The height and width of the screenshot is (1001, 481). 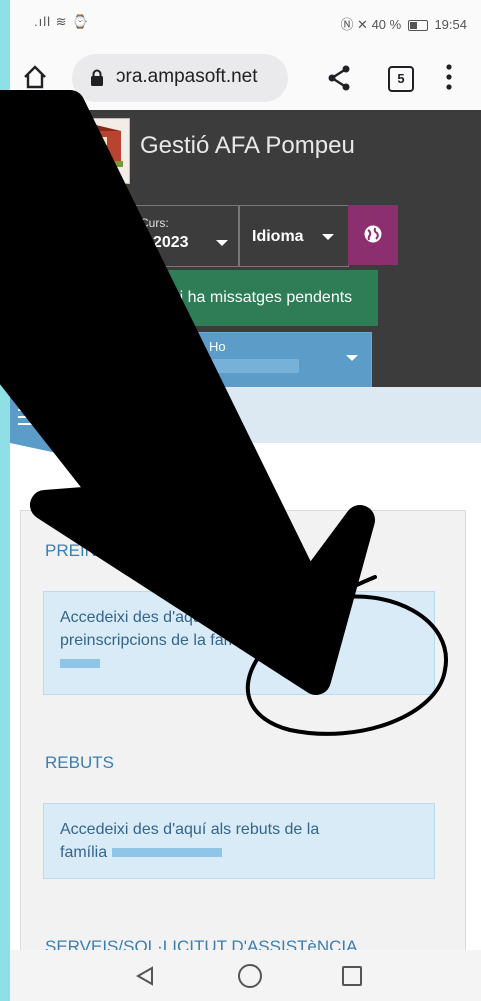 I want to click on menu-label: MENU, so click(x=76, y=413).